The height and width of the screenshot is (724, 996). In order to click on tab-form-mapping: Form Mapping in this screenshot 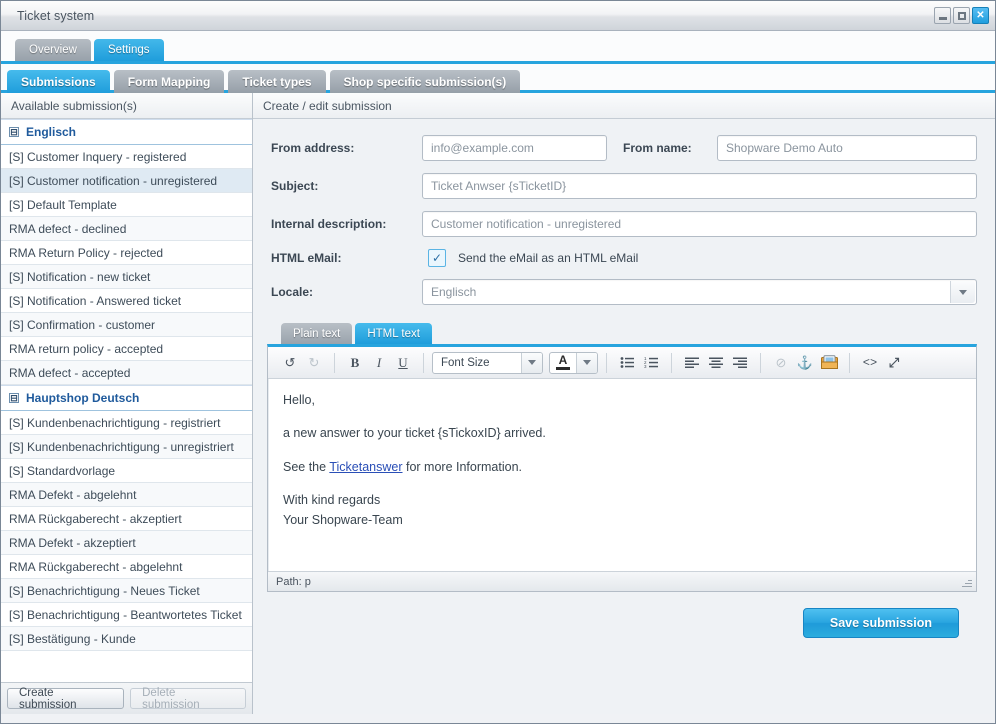, I will do `click(169, 81)`.